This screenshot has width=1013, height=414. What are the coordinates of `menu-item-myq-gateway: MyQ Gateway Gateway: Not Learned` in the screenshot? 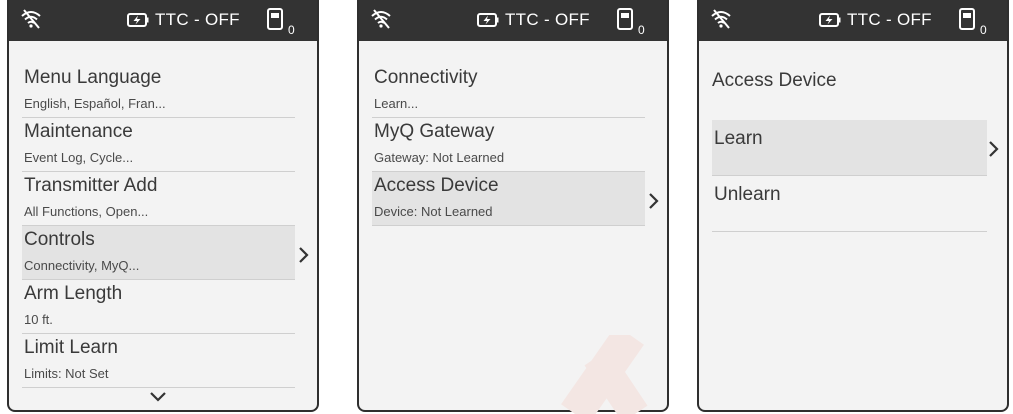 It's located at (508, 145).